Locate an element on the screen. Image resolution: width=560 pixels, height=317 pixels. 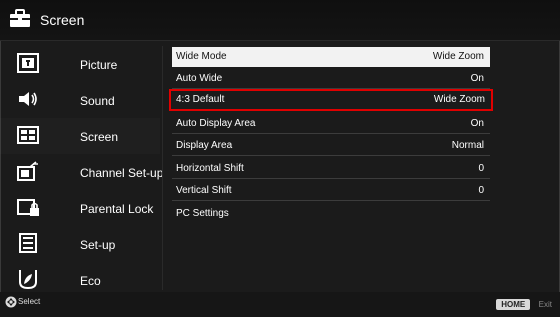
picture-icon is located at coordinates (28, 63).